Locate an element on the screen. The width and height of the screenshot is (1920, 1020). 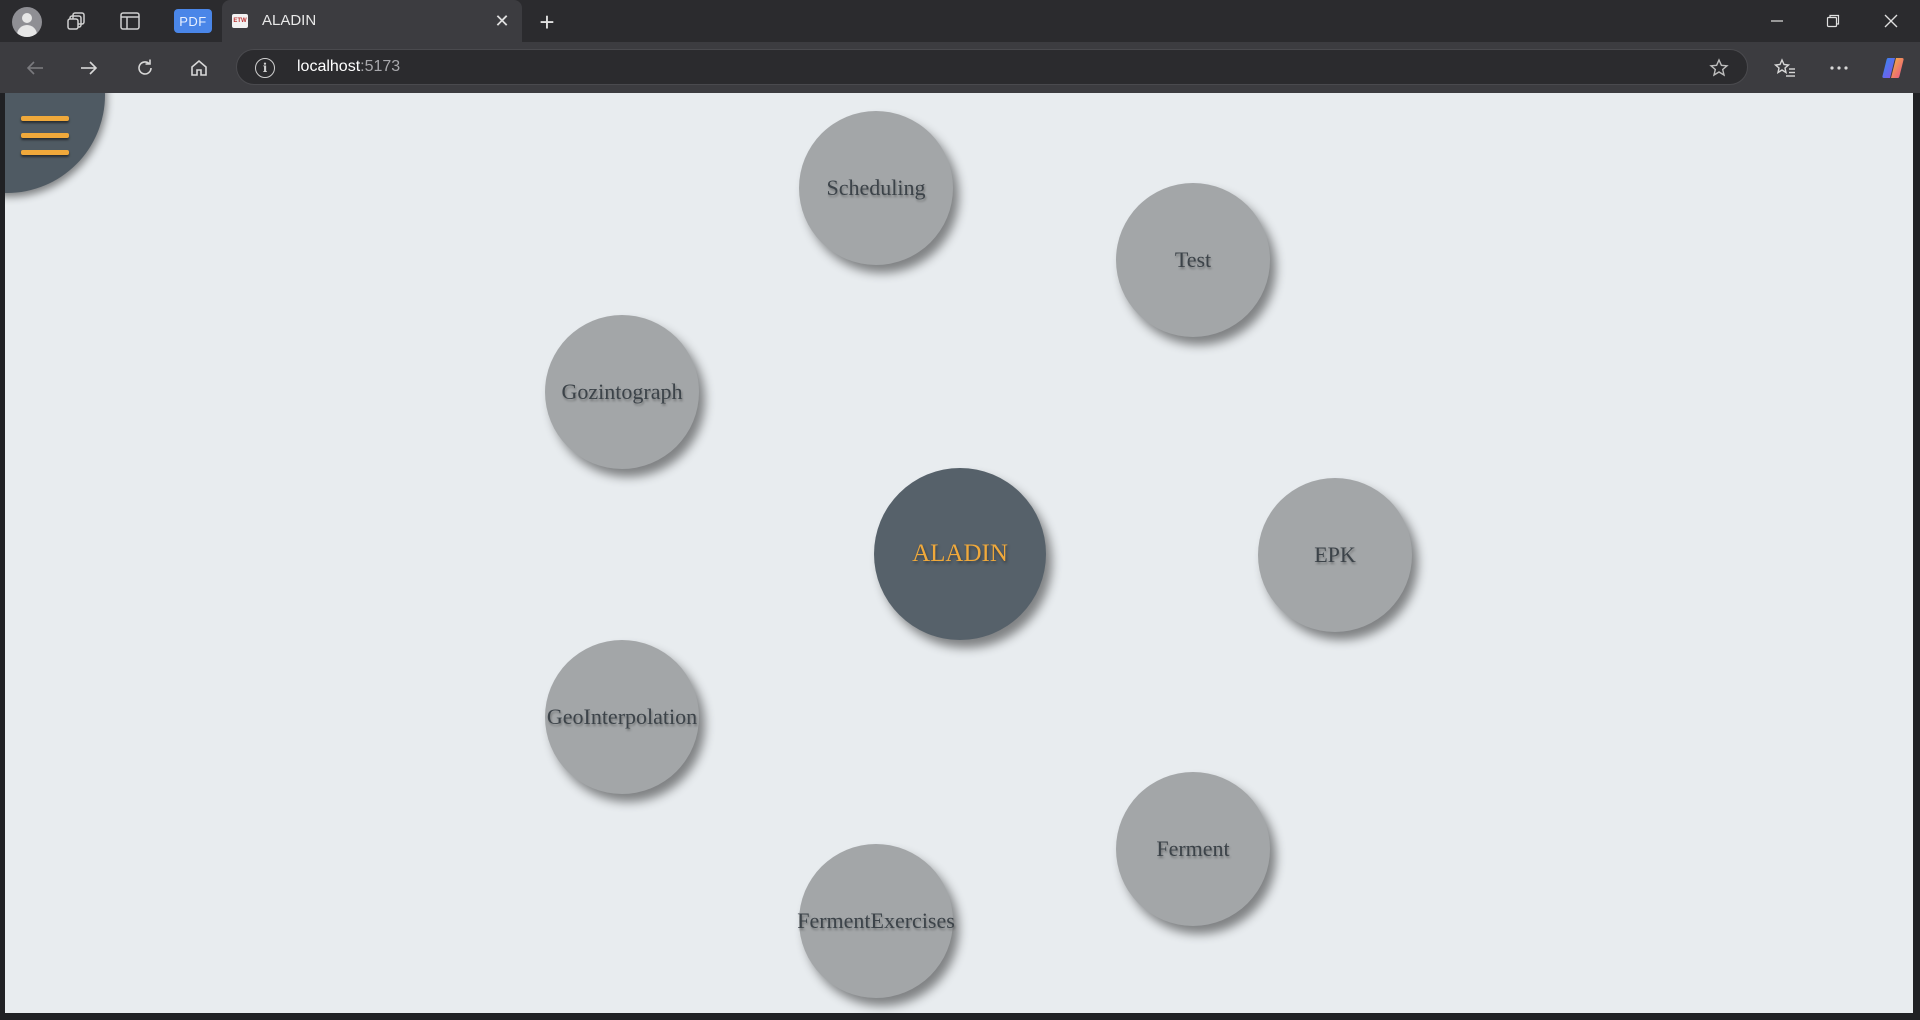
restore-button is located at coordinates (1833, 21).